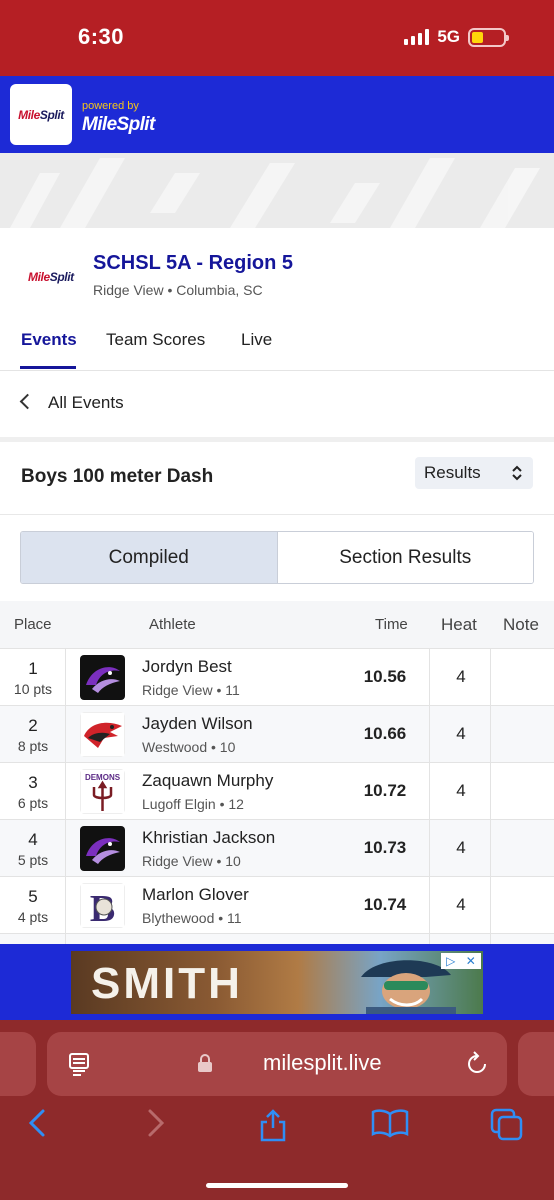 Image resolution: width=554 pixels, height=1200 pixels. What do you see at coordinates (277, 344) in the screenshot?
I see `meet-tabs: Events Team Scores Live` at bounding box center [277, 344].